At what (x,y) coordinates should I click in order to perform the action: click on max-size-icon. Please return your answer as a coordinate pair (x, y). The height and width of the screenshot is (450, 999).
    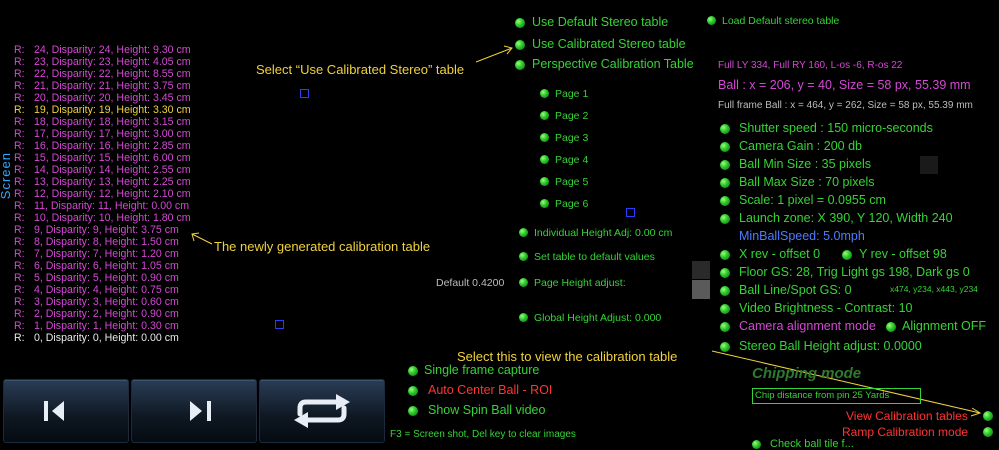
    Looking at the image, I should click on (725, 183).